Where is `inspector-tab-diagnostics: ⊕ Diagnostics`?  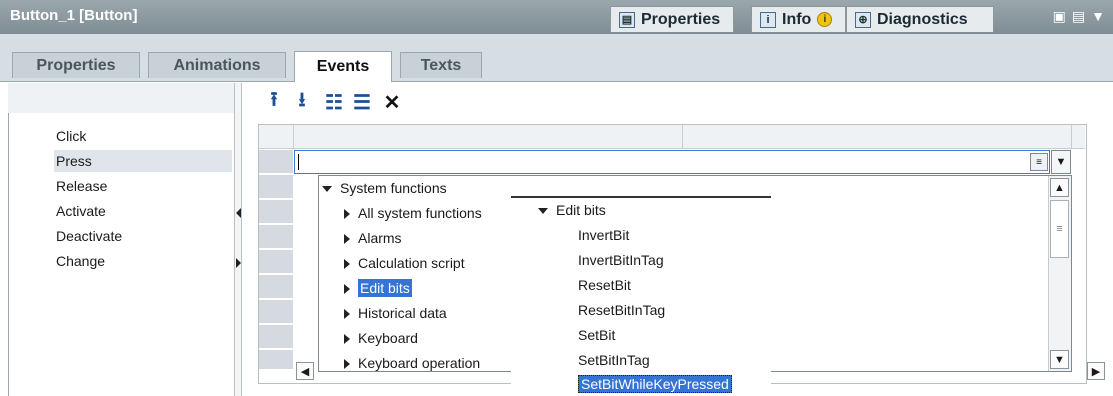
inspector-tab-diagnostics: ⊕ Diagnostics is located at coordinates (920, 19).